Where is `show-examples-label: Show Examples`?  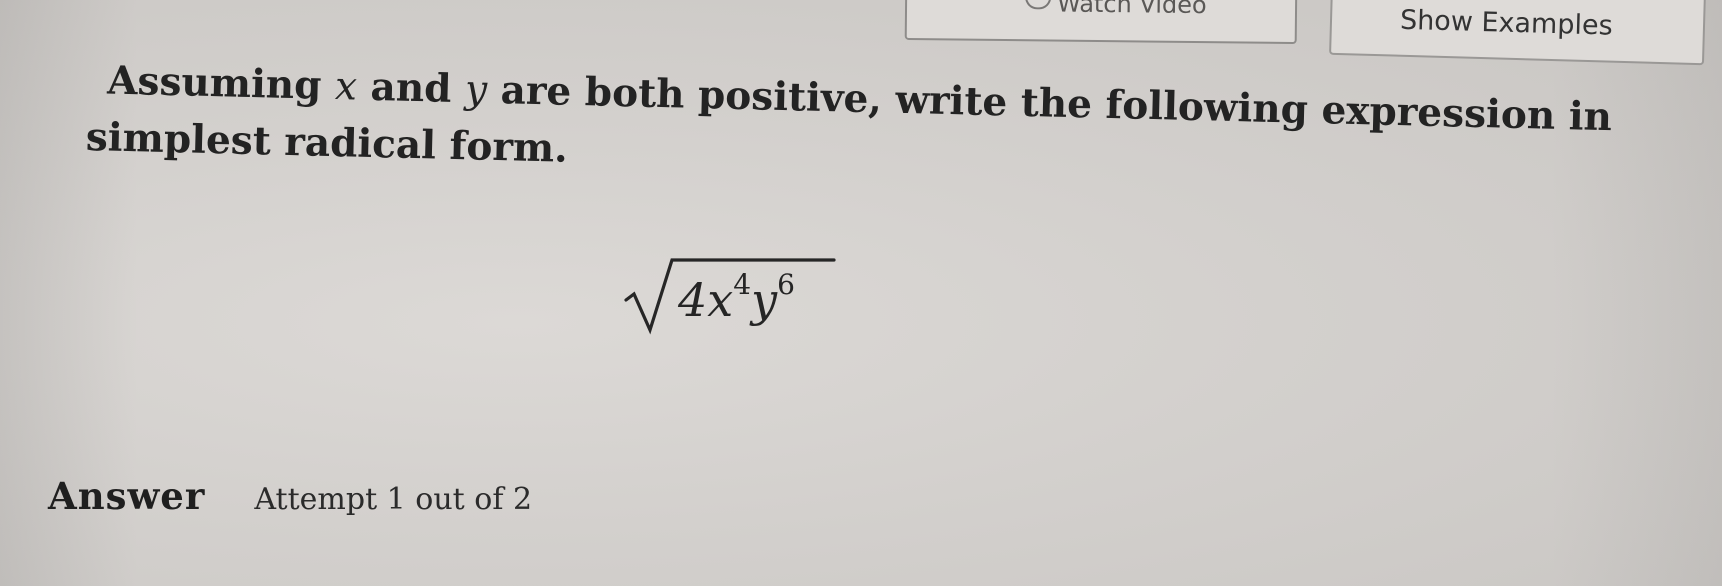 show-examples-label: Show Examples is located at coordinates (1506, 23).